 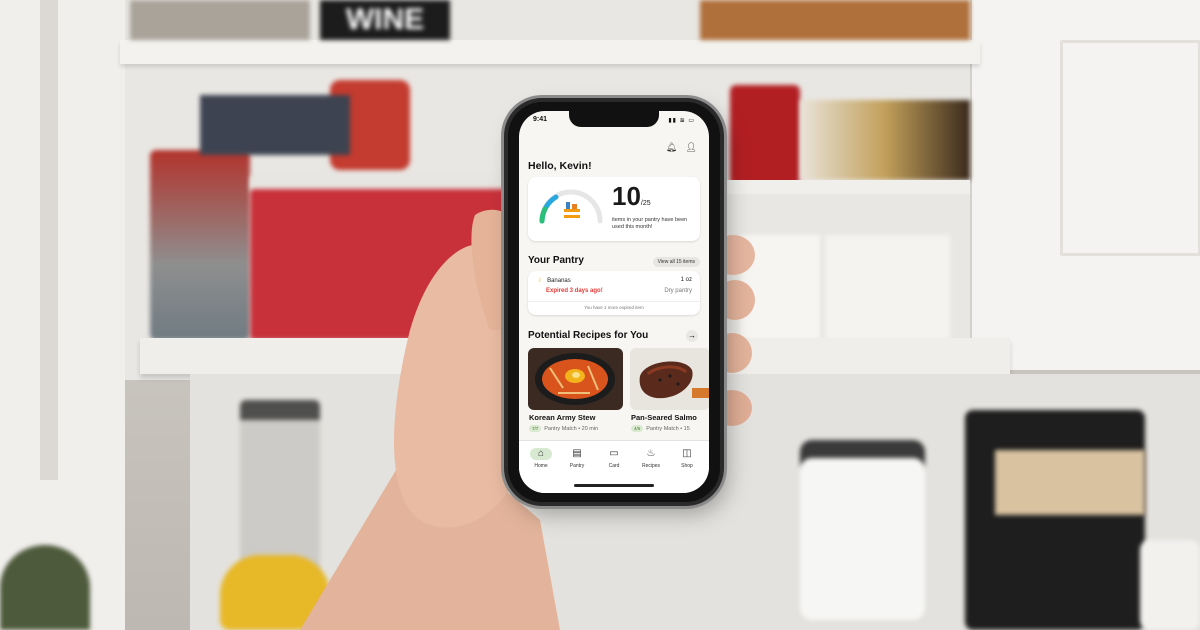 I want to click on bell-icon: 🔔︎, so click(x=671, y=147).